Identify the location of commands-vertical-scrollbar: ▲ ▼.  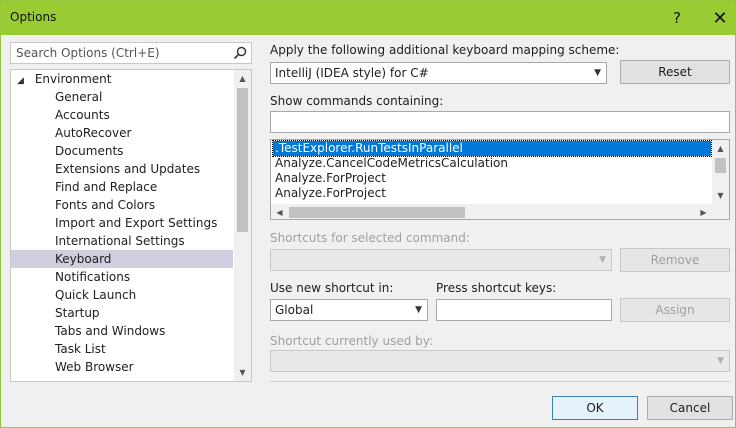
(720, 172).